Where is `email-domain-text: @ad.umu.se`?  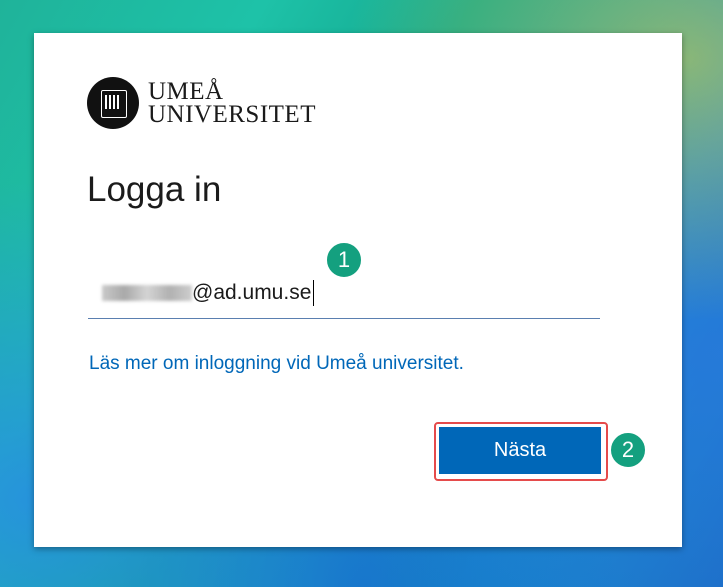
email-domain-text: @ad.umu.se is located at coordinates (252, 292).